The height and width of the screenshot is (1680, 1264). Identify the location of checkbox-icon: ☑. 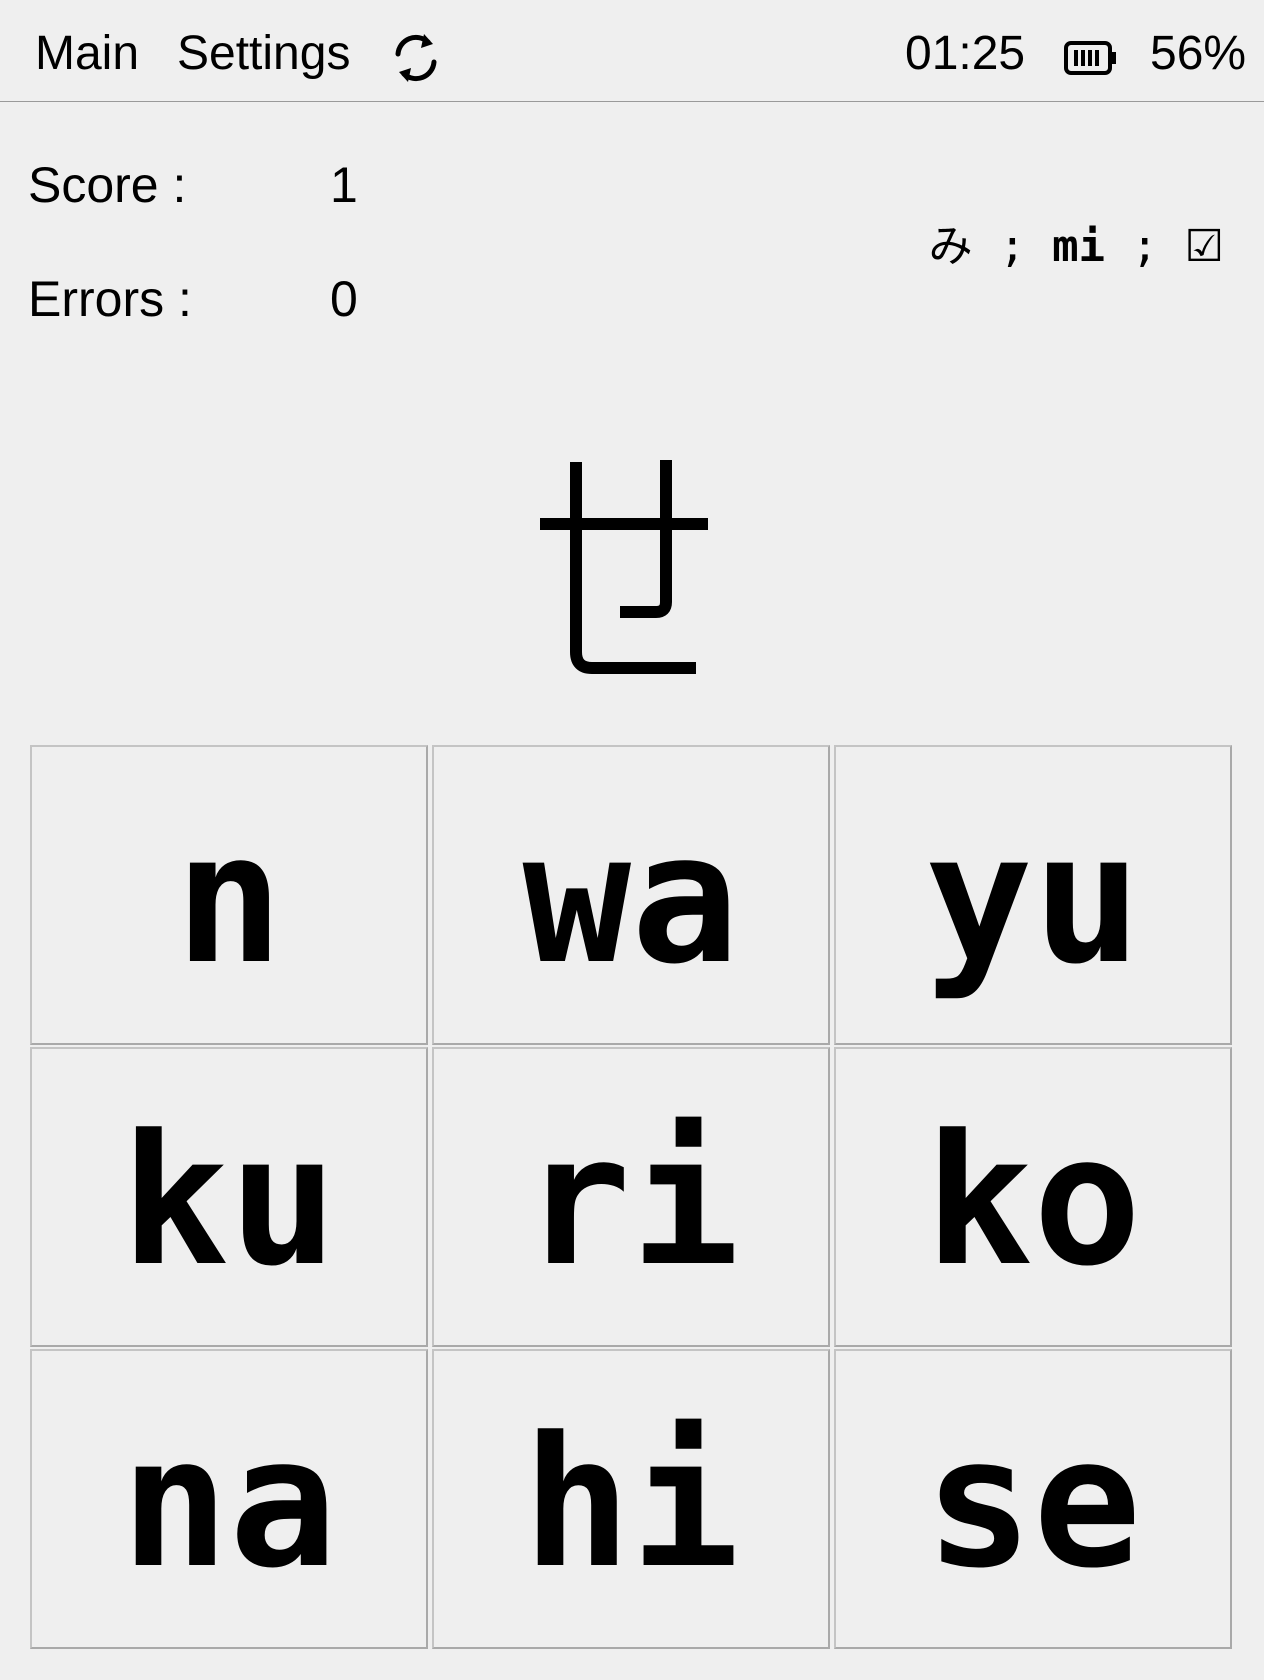
(1204, 246).